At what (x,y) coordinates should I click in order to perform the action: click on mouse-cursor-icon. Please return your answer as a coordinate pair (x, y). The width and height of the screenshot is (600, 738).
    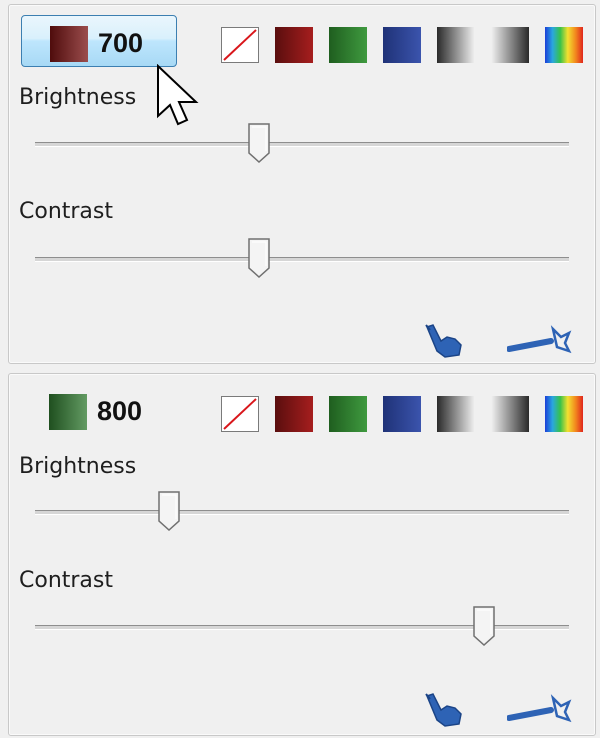
    Looking at the image, I should click on (178, 95).